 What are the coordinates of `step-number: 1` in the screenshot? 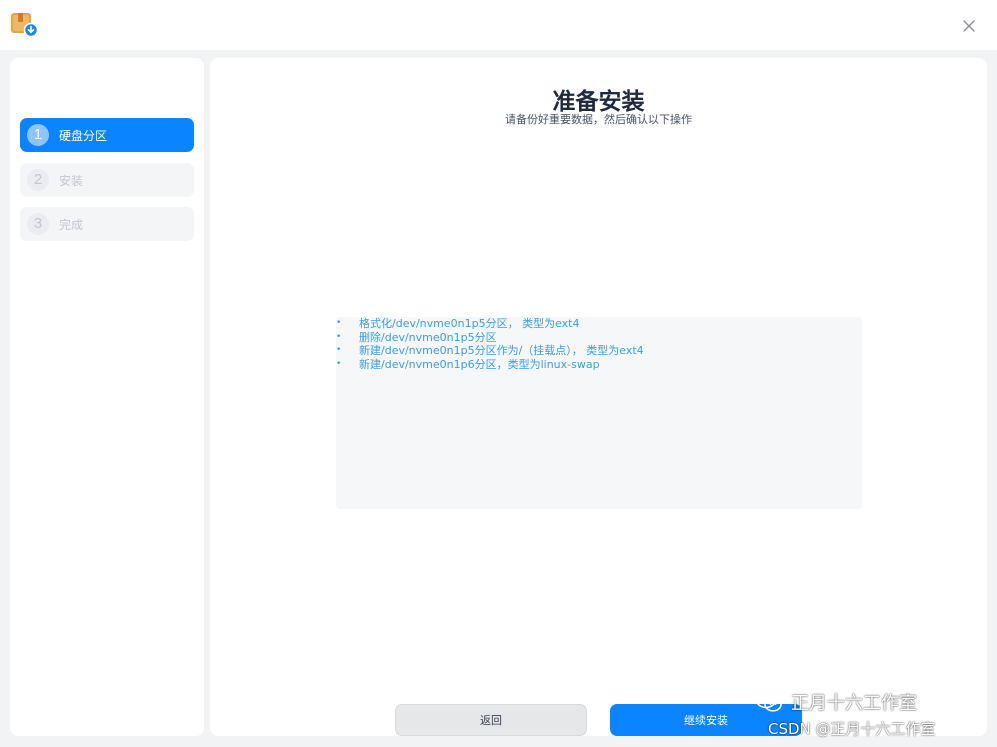 It's located at (38, 135).